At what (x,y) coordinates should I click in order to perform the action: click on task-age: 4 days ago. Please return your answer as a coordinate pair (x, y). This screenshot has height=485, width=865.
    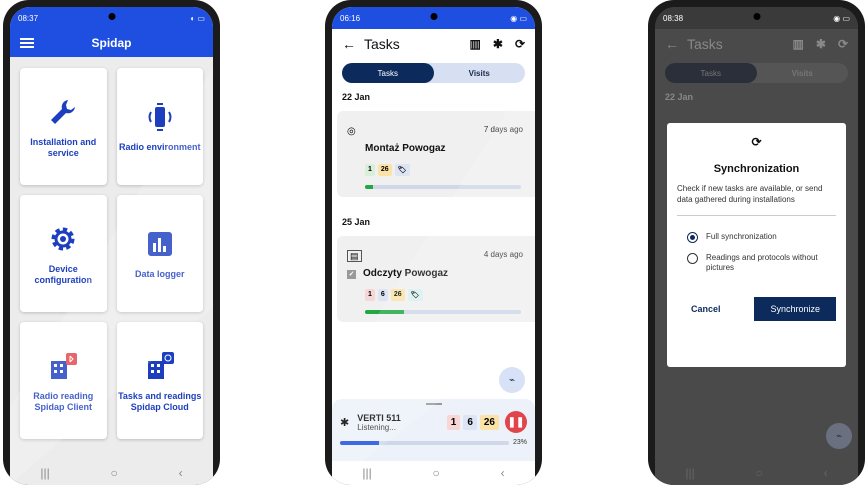
    Looking at the image, I should click on (503, 254).